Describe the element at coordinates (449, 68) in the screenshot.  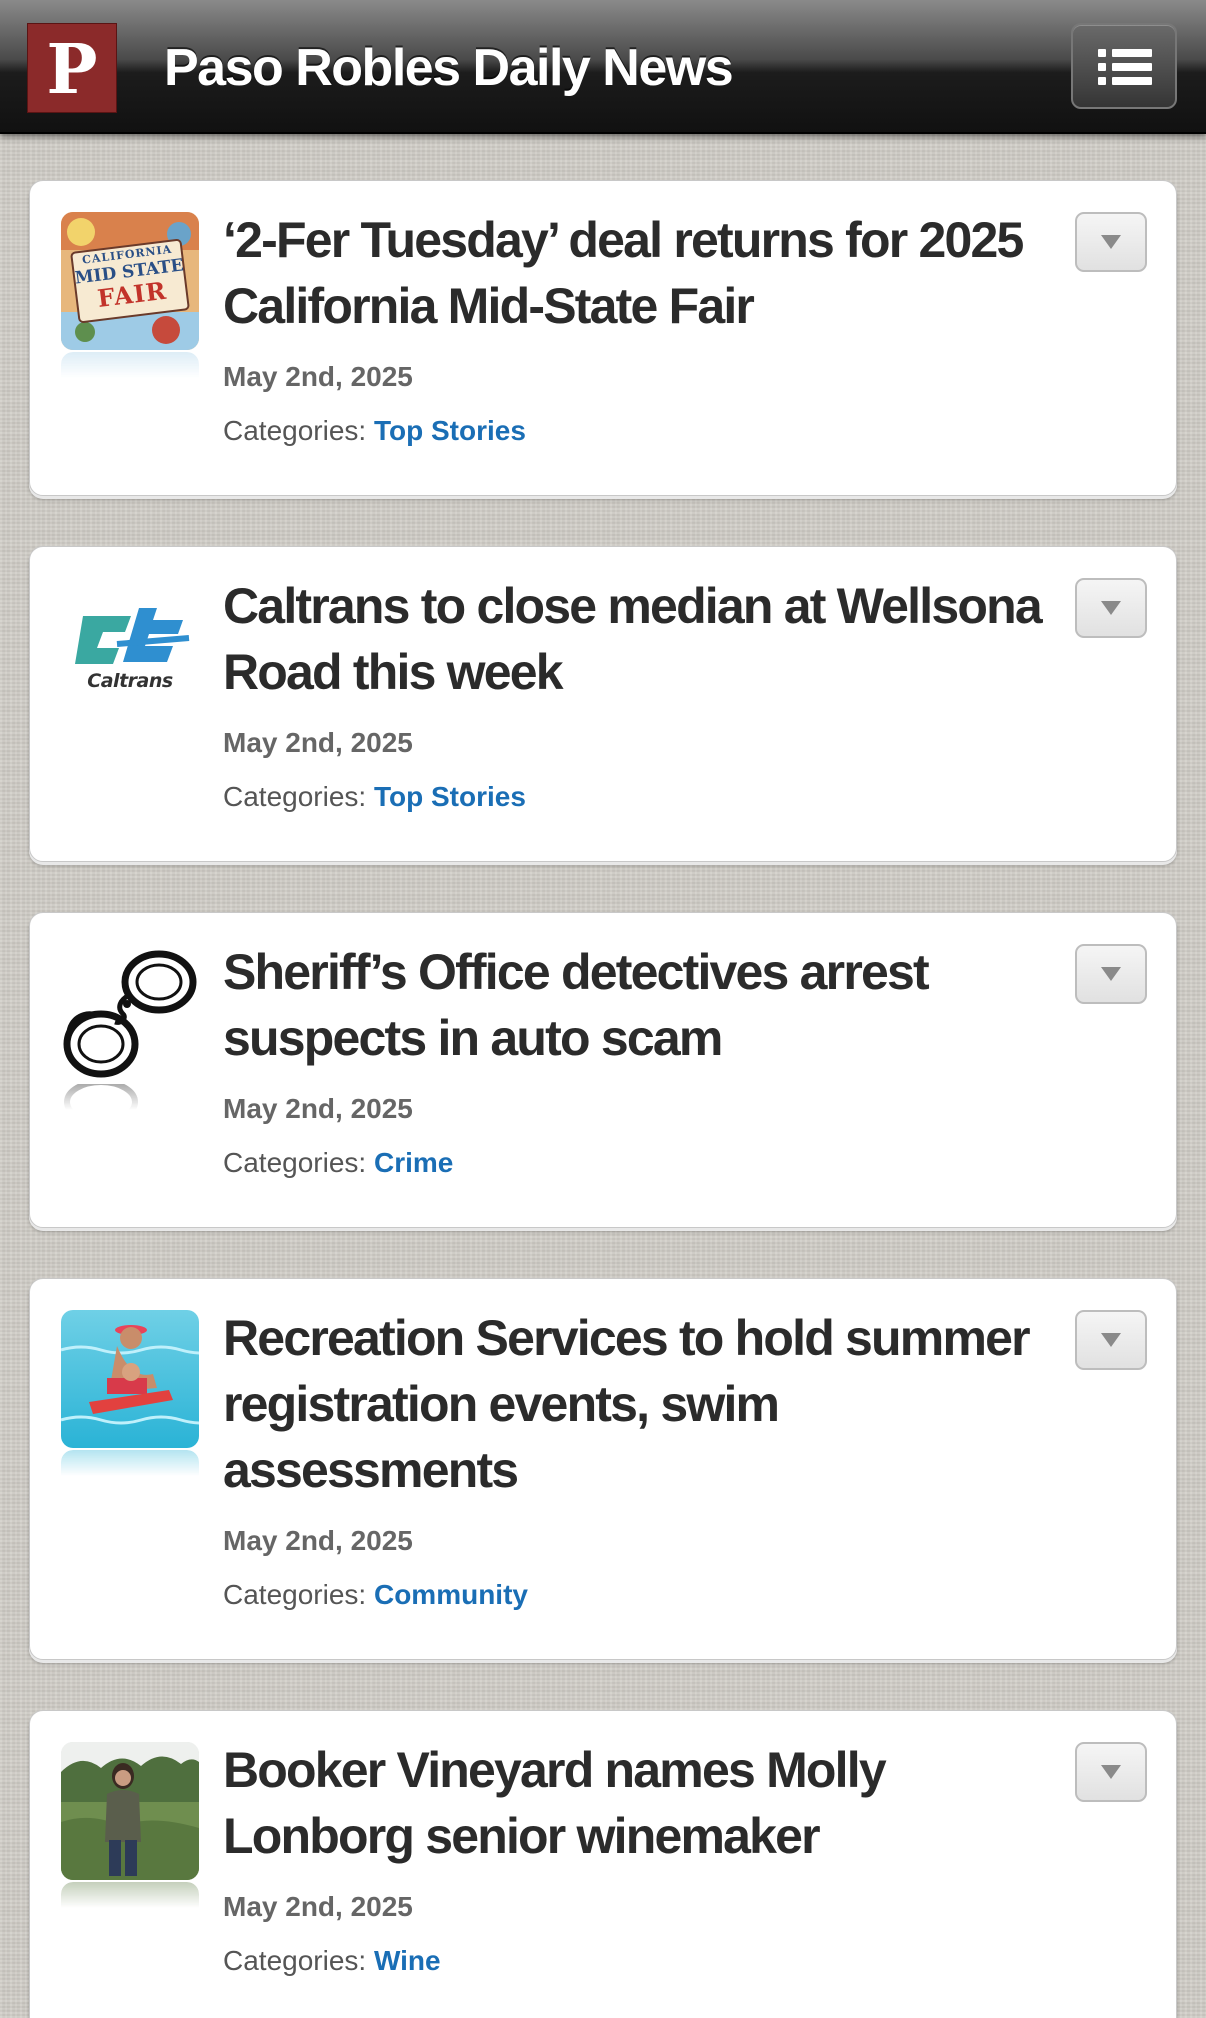
I see `site-title: Paso Robles Daily News` at that location.